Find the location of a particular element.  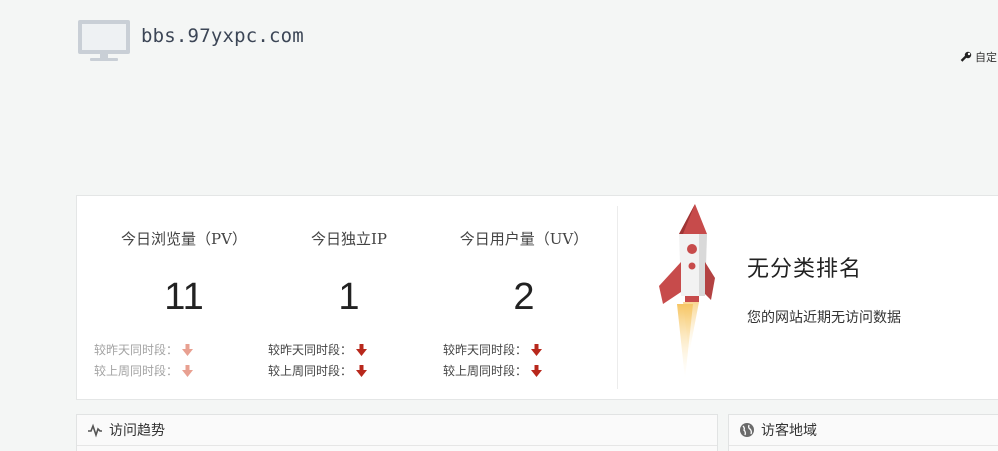

stat-uv-label: 今日用户量（UV） is located at coordinates (524, 239).